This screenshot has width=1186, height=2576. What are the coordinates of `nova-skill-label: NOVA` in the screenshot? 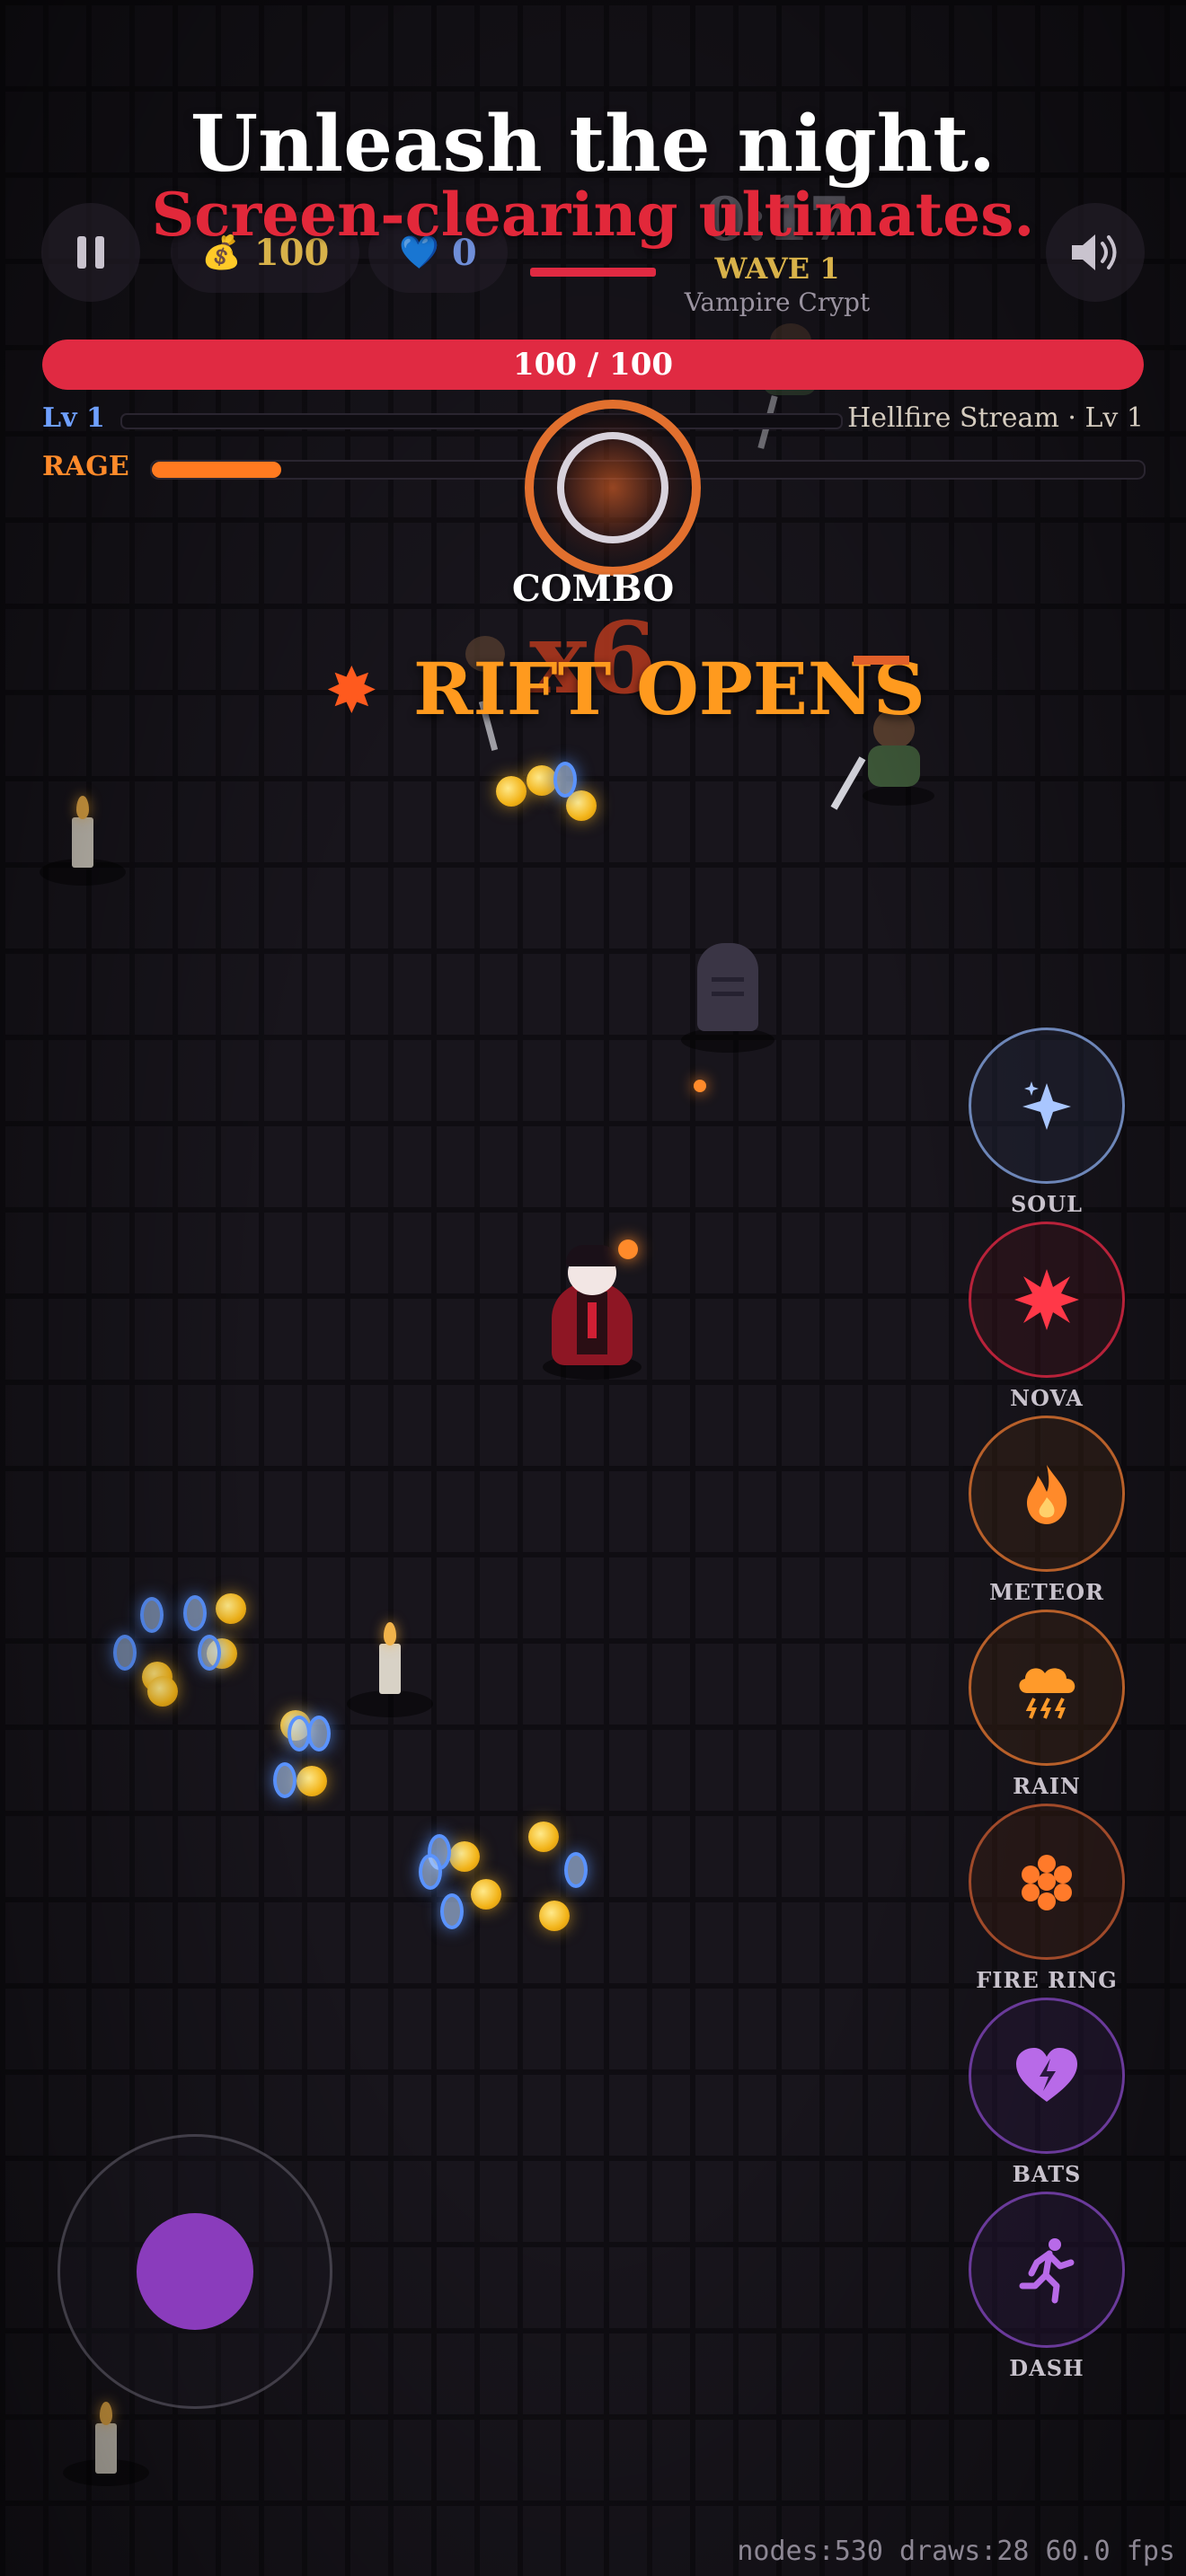 It's located at (1047, 1398).